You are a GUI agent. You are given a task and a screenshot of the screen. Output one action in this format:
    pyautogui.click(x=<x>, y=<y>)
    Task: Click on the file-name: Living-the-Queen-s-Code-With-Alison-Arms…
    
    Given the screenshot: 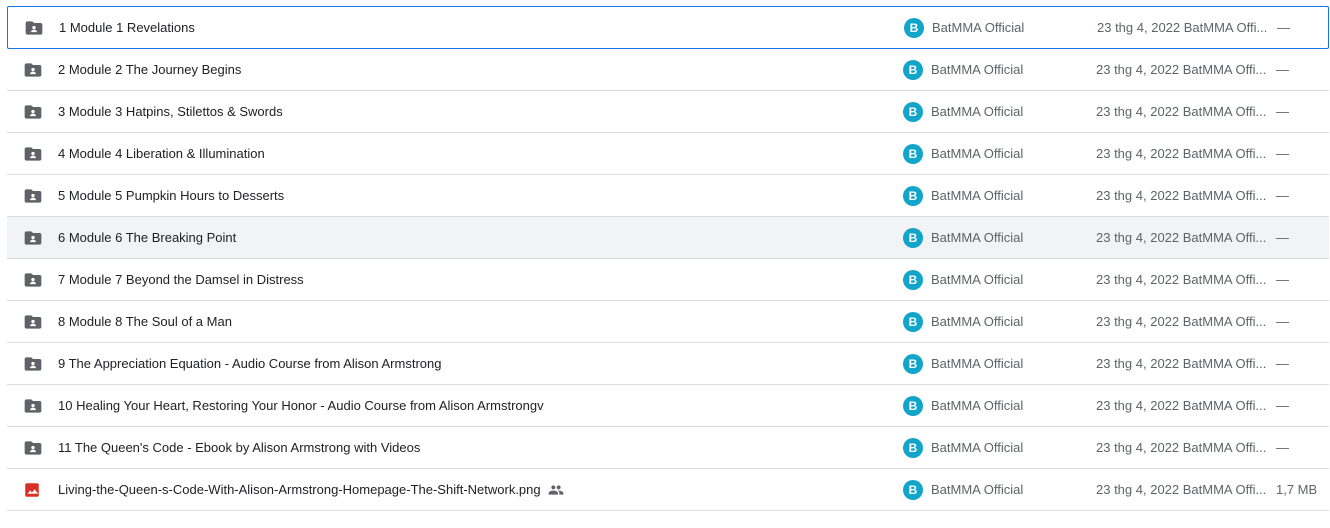 What is the action you would take?
    pyautogui.click(x=311, y=489)
    